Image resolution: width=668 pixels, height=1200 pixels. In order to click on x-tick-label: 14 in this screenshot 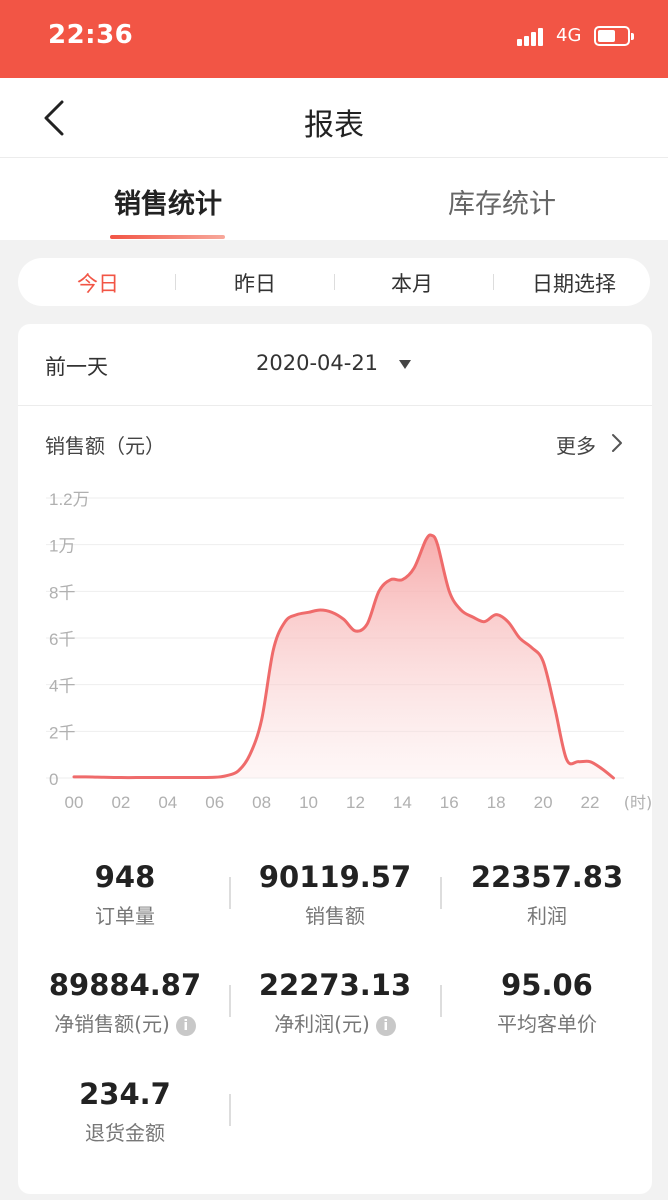, I will do `click(402, 802)`.